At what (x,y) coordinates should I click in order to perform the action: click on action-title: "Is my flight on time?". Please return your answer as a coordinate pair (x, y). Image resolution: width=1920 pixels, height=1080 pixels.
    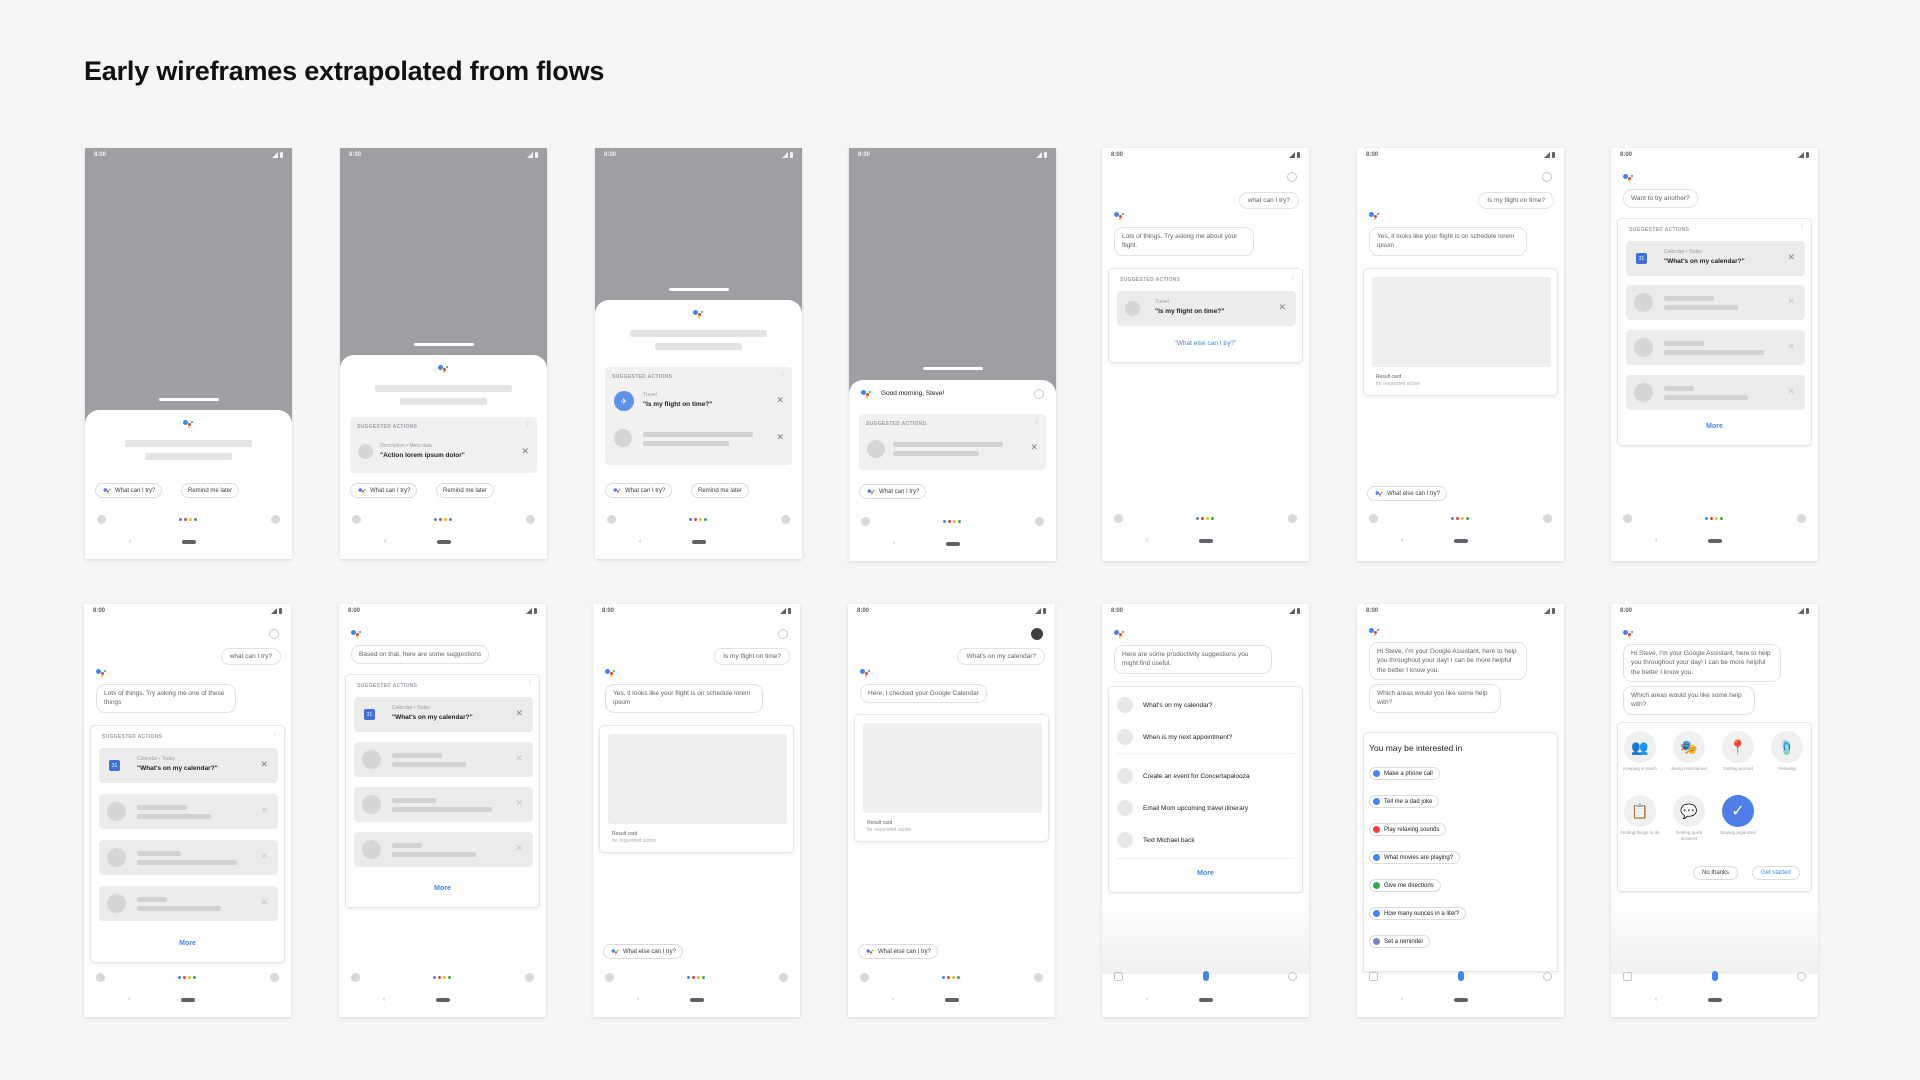
    Looking at the image, I should click on (677, 404).